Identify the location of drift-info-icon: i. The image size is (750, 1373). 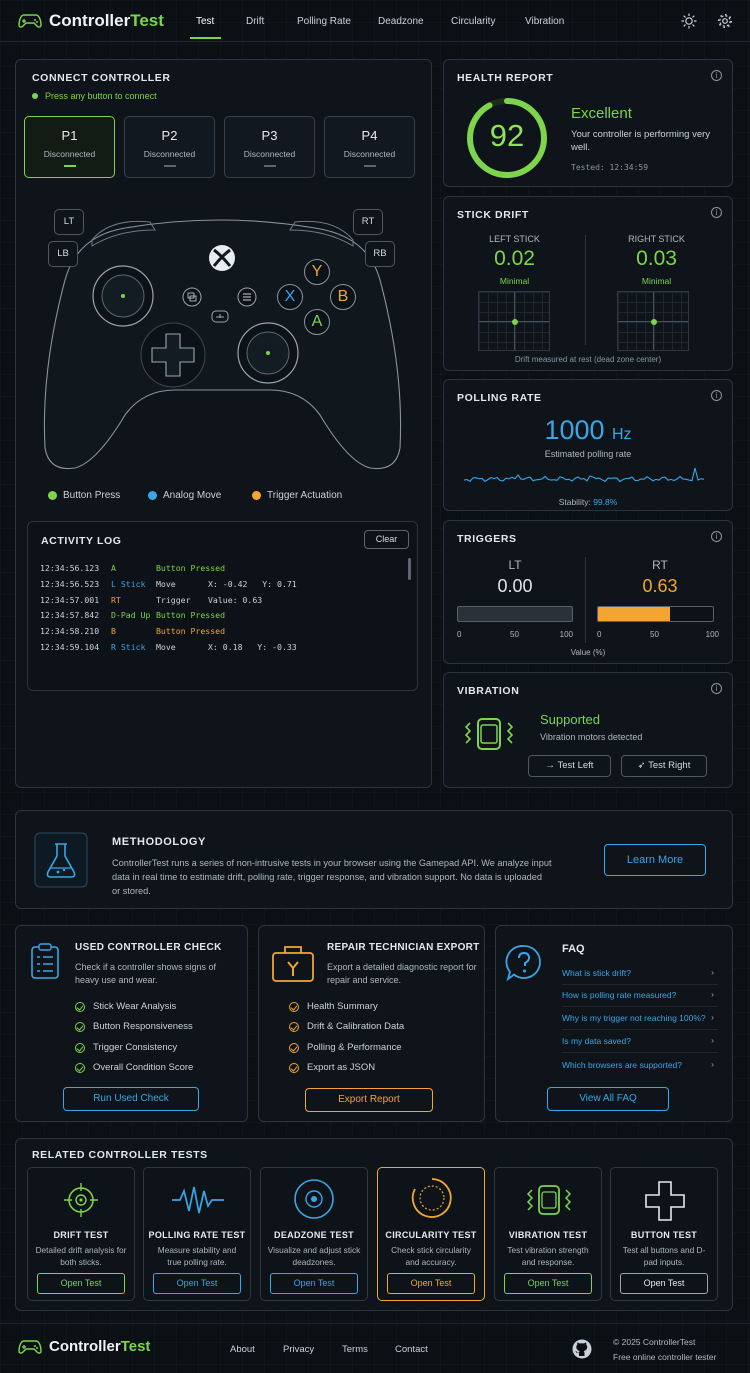
(716, 212).